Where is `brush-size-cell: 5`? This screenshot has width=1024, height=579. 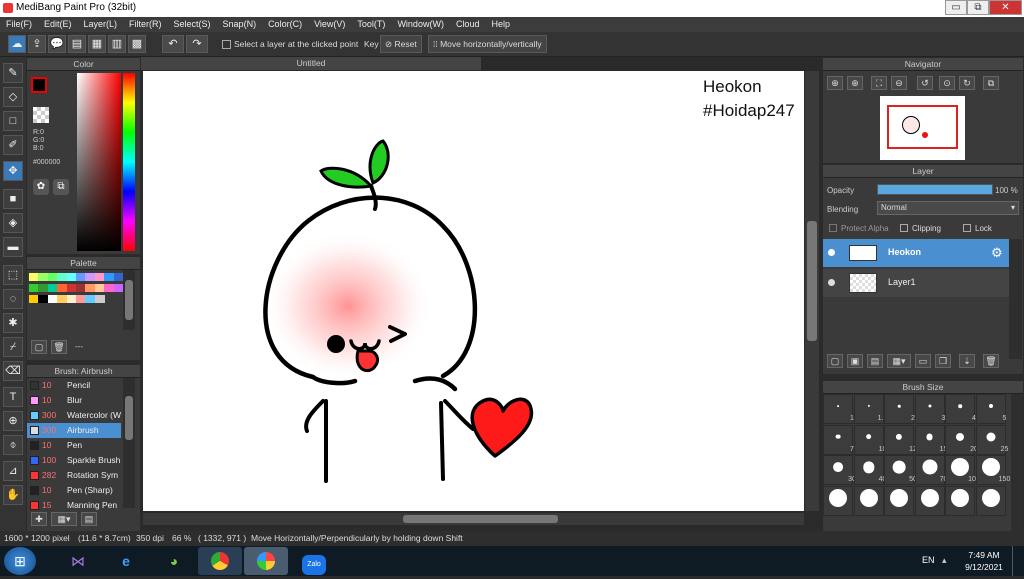 brush-size-cell: 5 is located at coordinates (990, 409).